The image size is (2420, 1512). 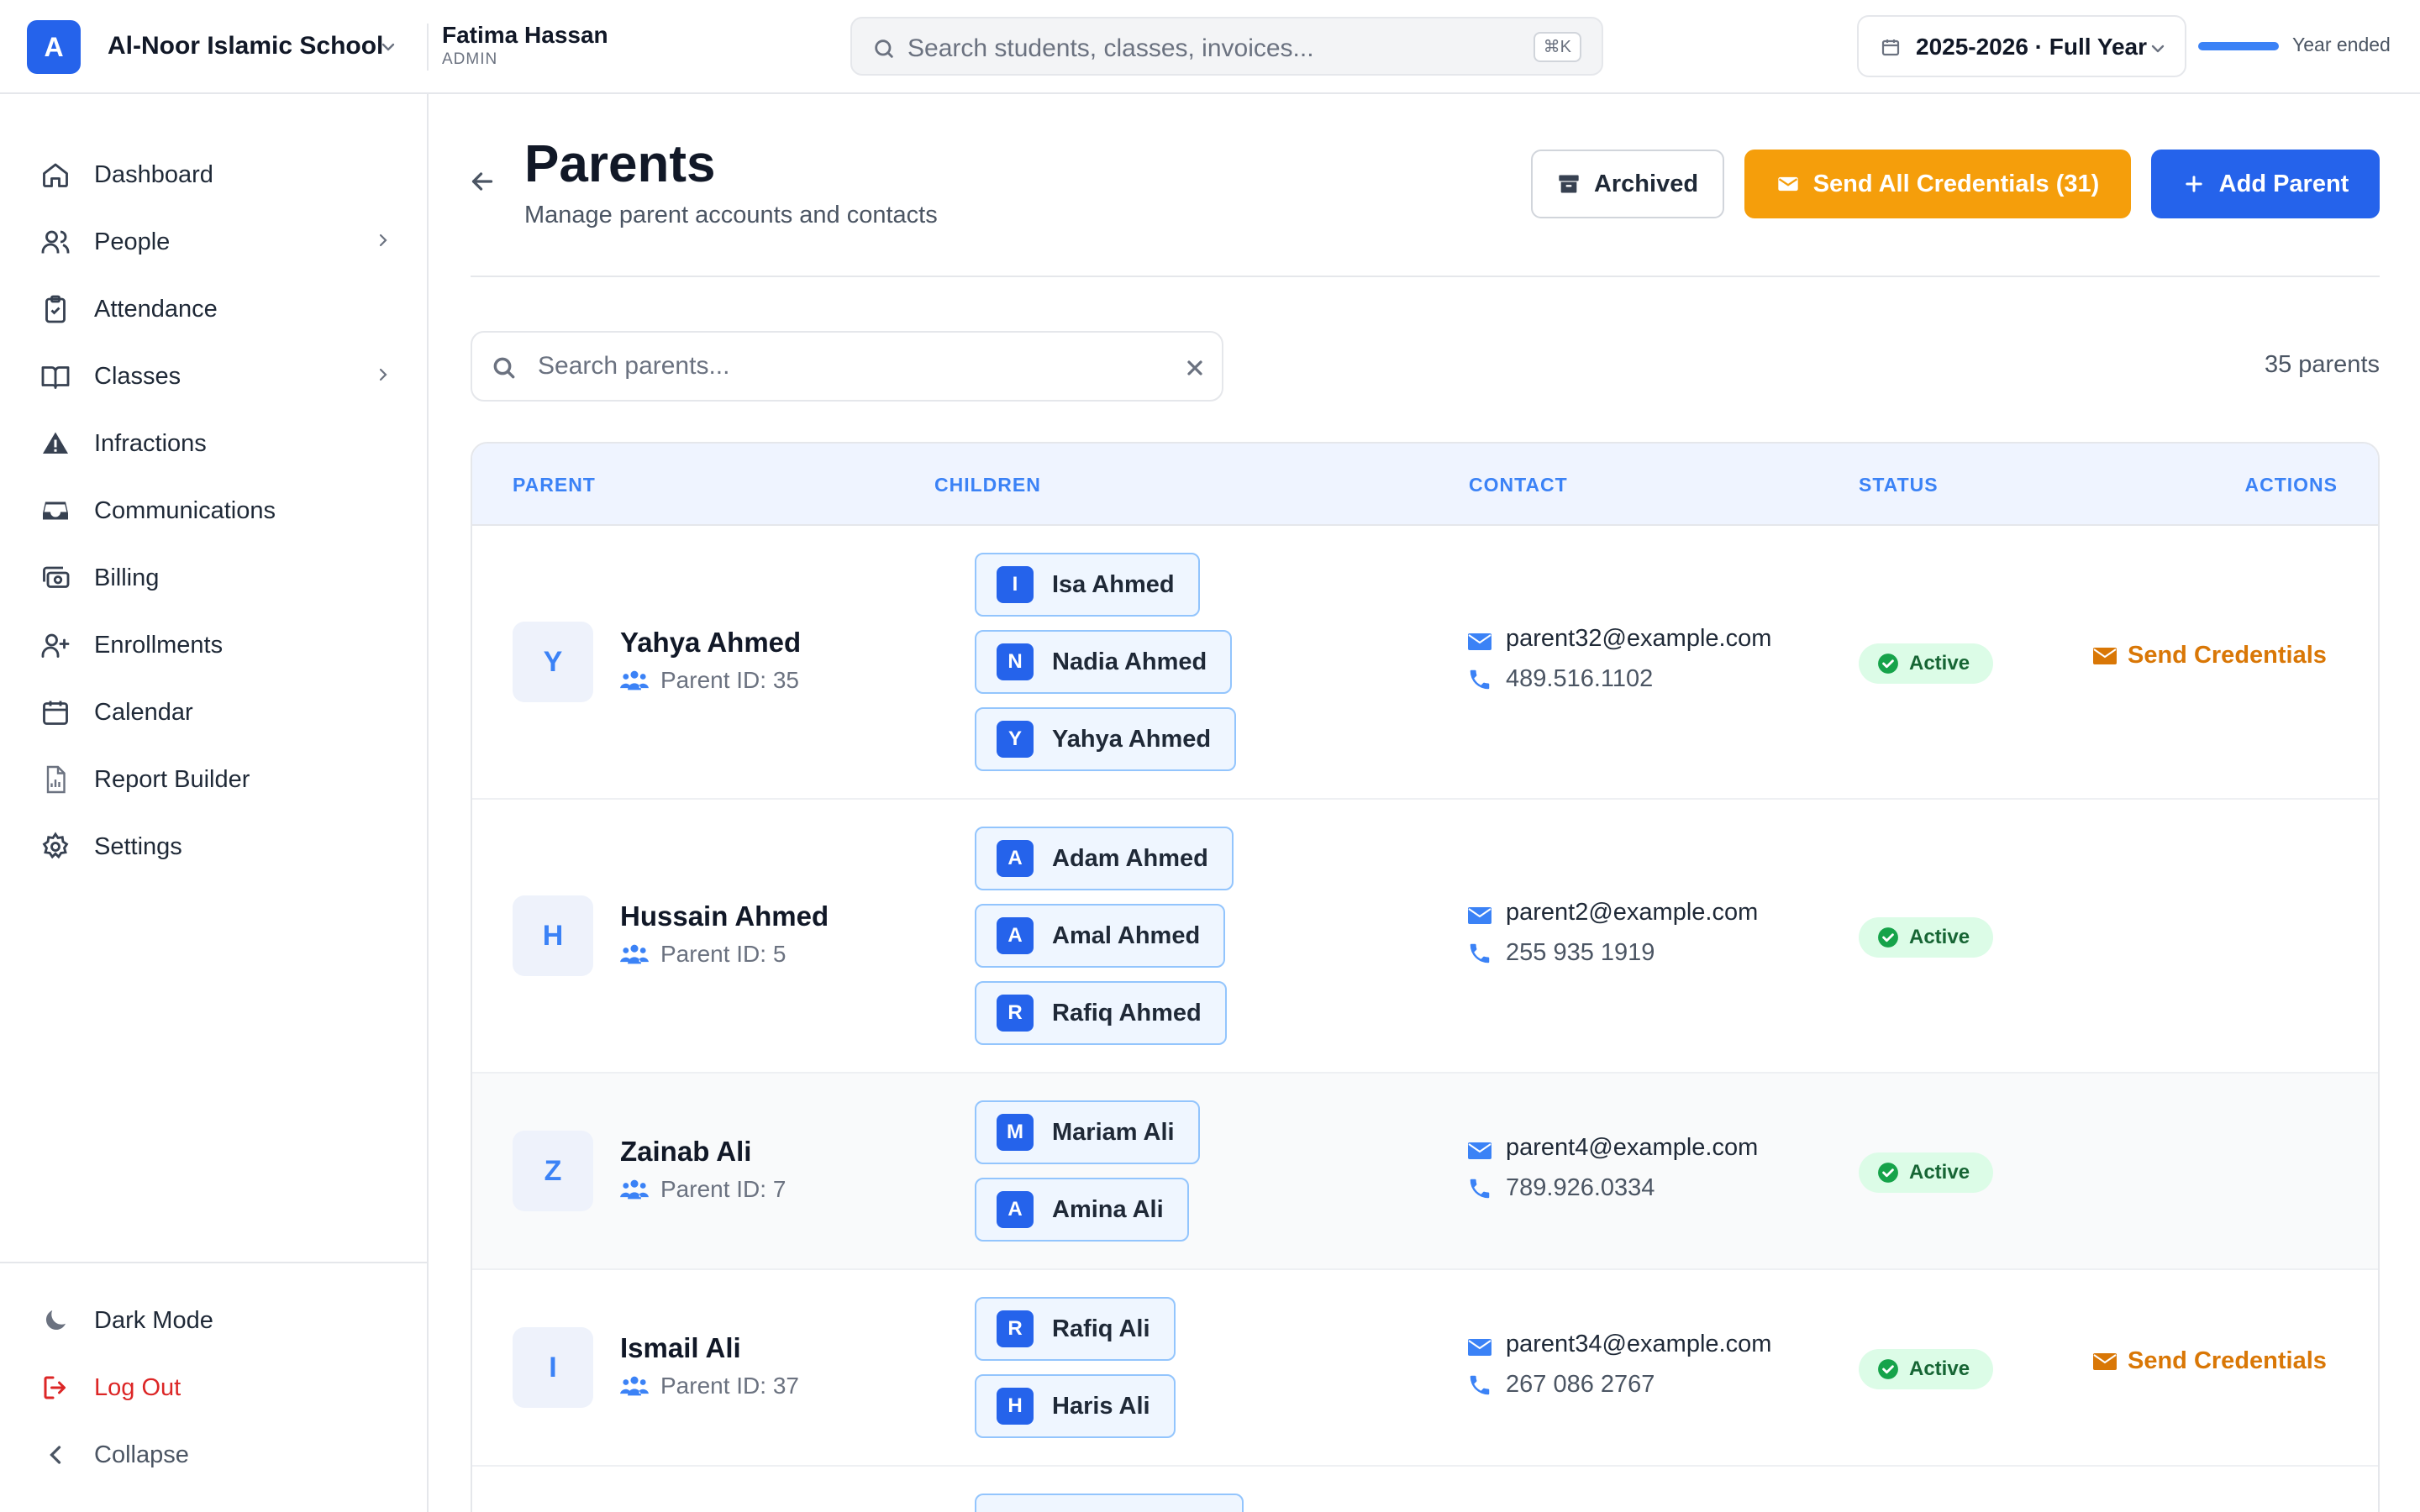 I want to click on sidebar-item-label: Dashboard, so click(x=153, y=174).